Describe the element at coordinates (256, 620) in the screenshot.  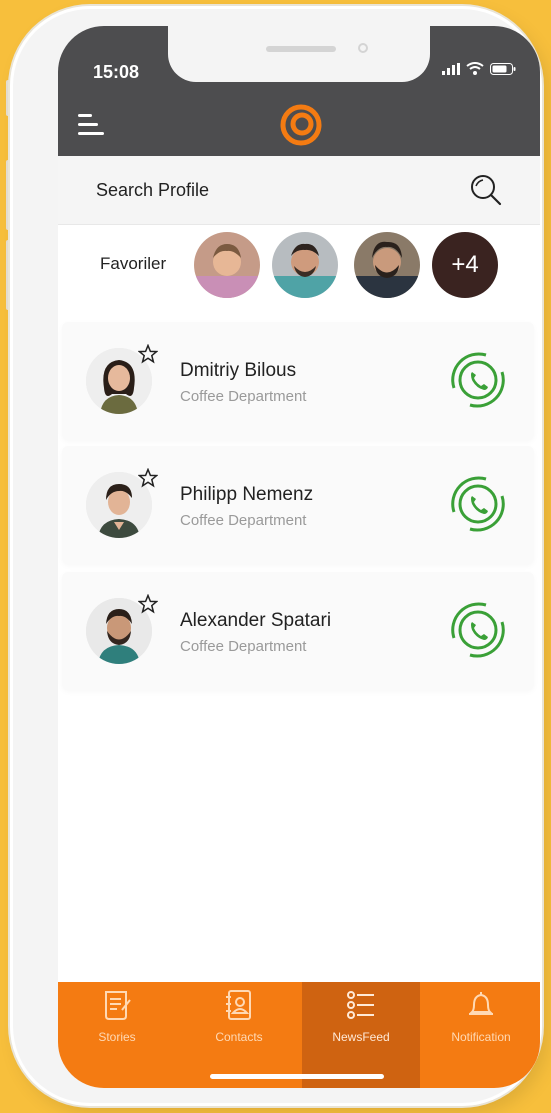
I see `contact-name: Alexander Spatari` at that location.